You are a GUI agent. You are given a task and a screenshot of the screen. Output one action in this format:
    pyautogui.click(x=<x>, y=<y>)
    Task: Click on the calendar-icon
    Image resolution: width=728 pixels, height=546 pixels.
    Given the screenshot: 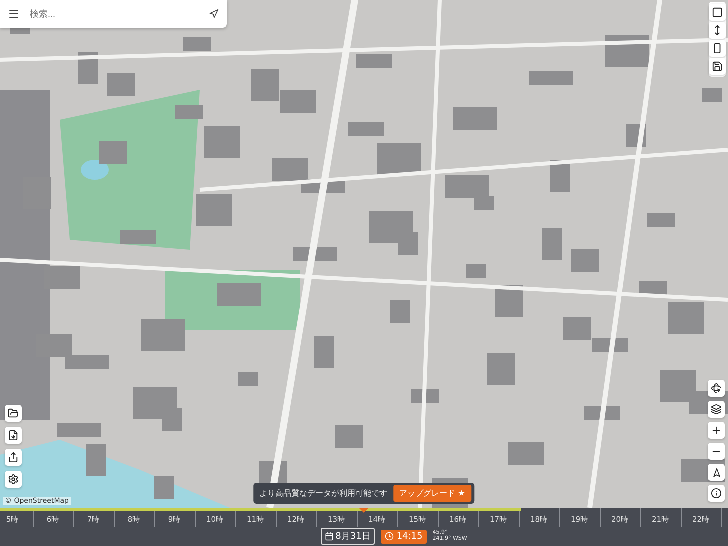 What is the action you would take?
    pyautogui.click(x=329, y=536)
    